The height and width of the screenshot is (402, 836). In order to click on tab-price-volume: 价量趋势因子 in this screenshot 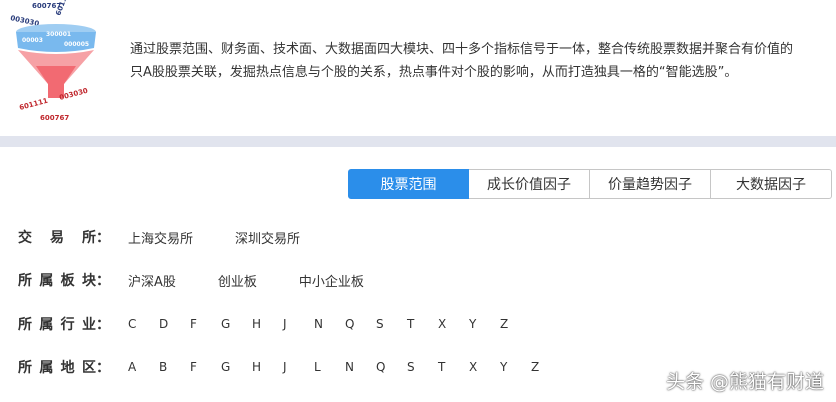, I will do `click(650, 184)`.